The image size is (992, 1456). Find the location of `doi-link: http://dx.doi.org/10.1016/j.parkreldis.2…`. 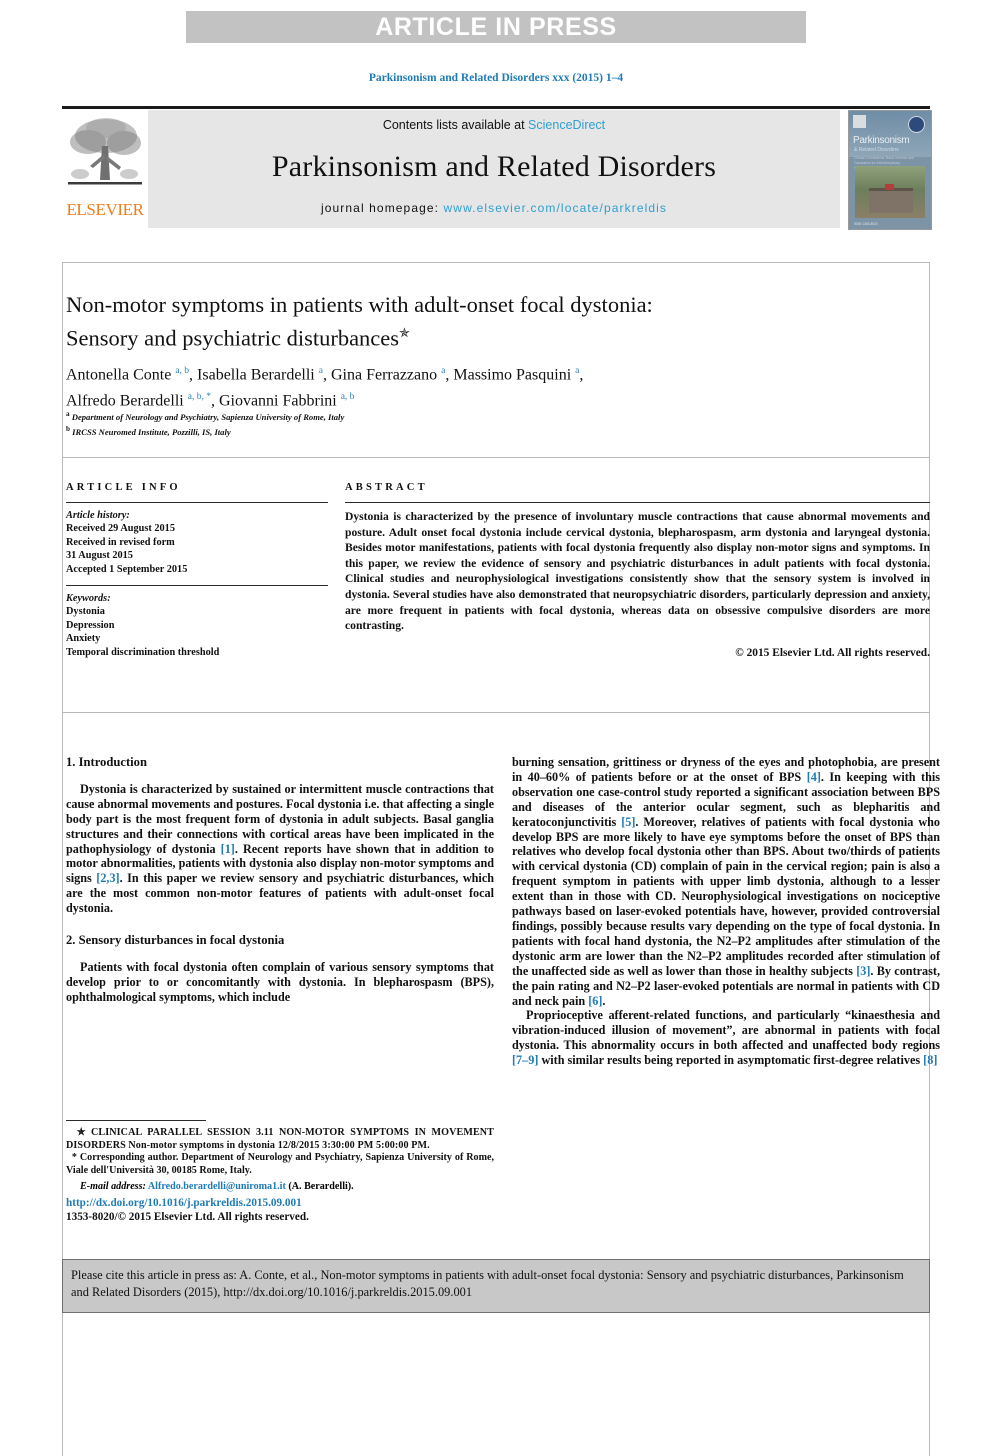

doi-link: http://dx.doi.org/10.1016/j.parkreldis.2… is located at coordinates (280, 1203).